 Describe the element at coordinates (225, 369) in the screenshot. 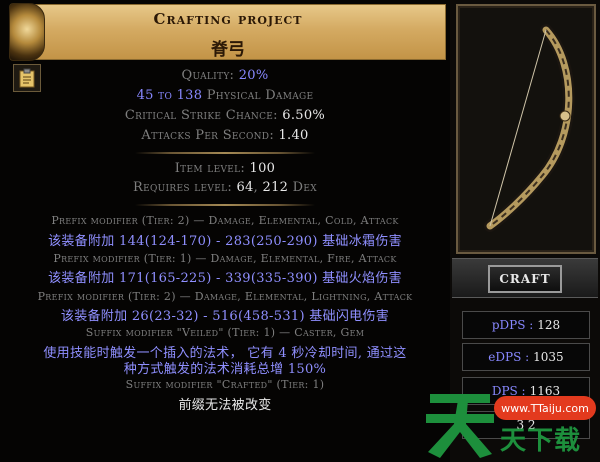

I see `mod-text-4-line2: 种方式触发的法术消耗总增 150%` at that location.